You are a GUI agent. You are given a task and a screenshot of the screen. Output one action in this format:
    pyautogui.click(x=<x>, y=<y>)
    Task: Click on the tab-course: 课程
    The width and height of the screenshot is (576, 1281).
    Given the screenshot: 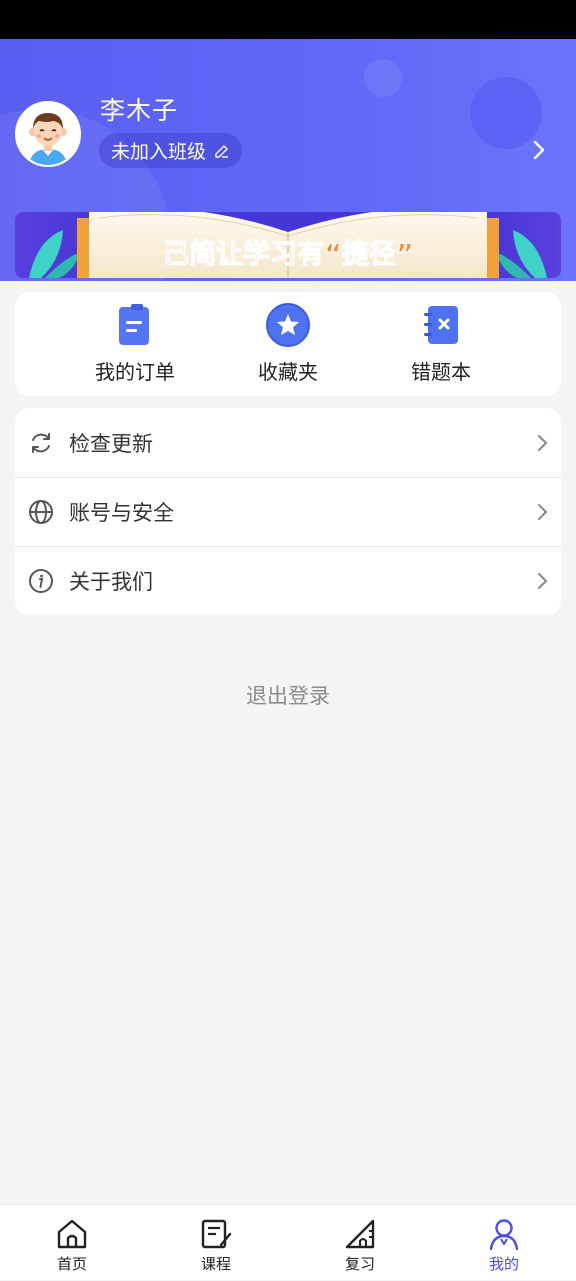 What is the action you would take?
    pyautogui.click(x=216, y=1243)
    